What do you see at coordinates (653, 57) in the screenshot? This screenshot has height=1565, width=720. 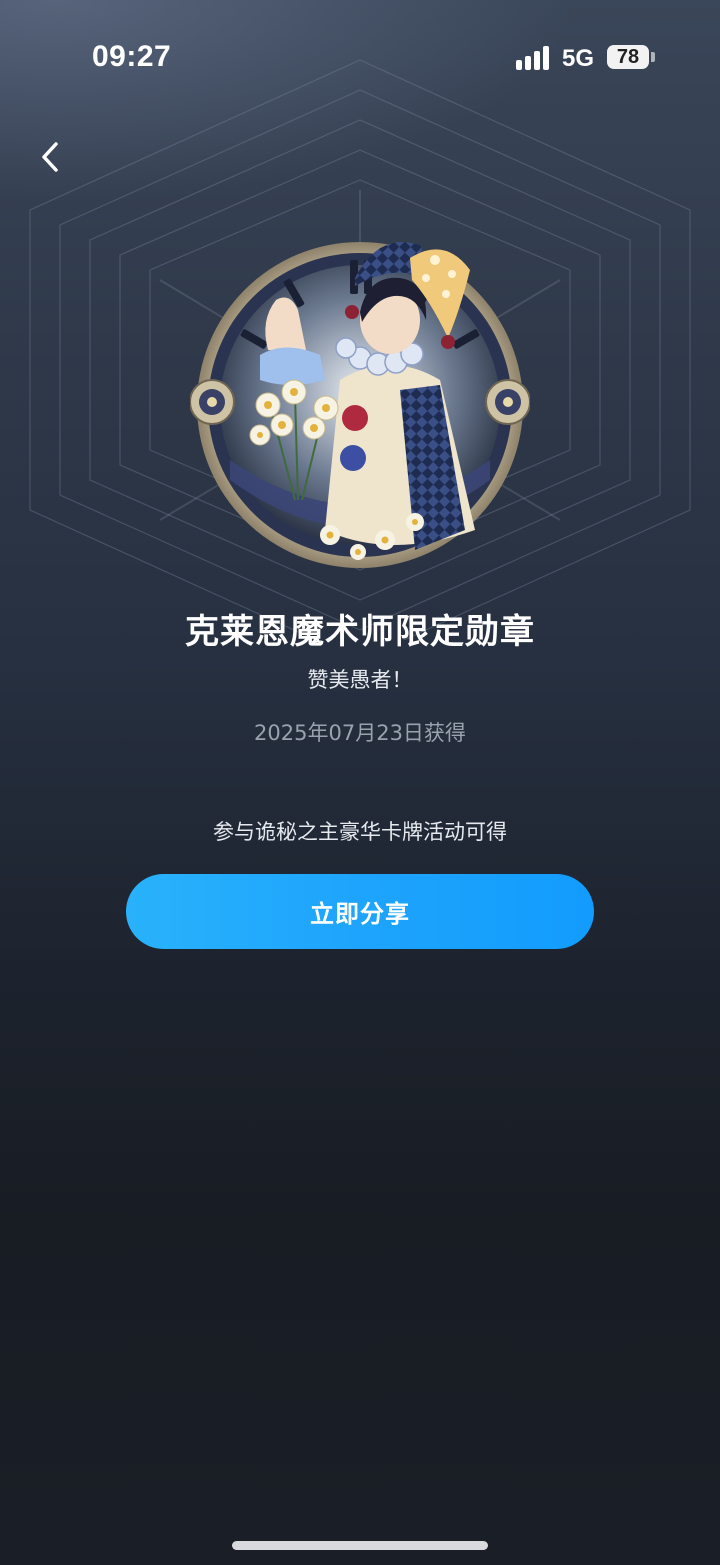 I see `battery-cap` at bounding box center [653, 57].